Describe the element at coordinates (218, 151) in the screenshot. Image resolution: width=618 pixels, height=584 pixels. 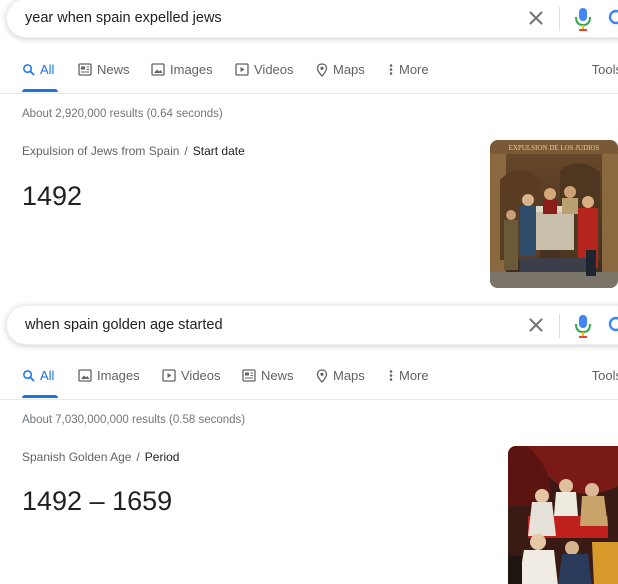
I see `answer-attribute: Start date` at that location.